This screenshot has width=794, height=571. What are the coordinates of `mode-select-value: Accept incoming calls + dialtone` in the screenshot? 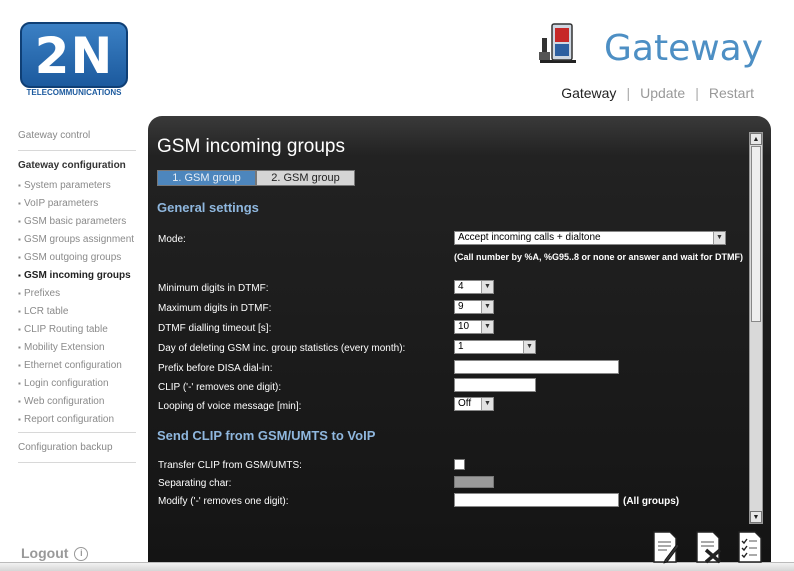 It's located at (529, 237).